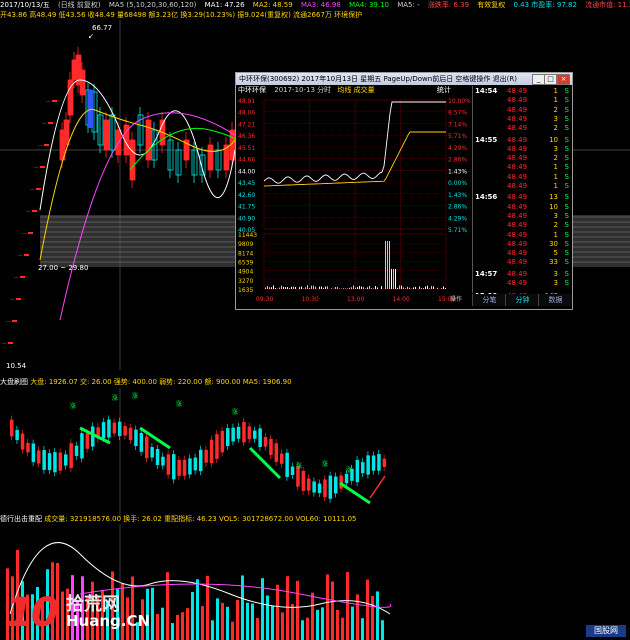  What do you see at coordinates (457, 160) in the screenshot?
I see `y-tick-right: 2.86%` at bounding box center [457, 160].